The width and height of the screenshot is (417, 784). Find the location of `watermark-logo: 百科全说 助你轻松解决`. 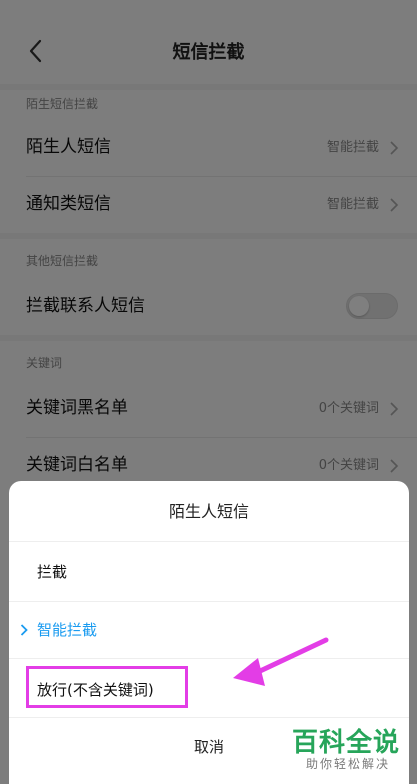

watermark-logo: 百科全说 助你轻松解决 is located at coordinates (352, 750).